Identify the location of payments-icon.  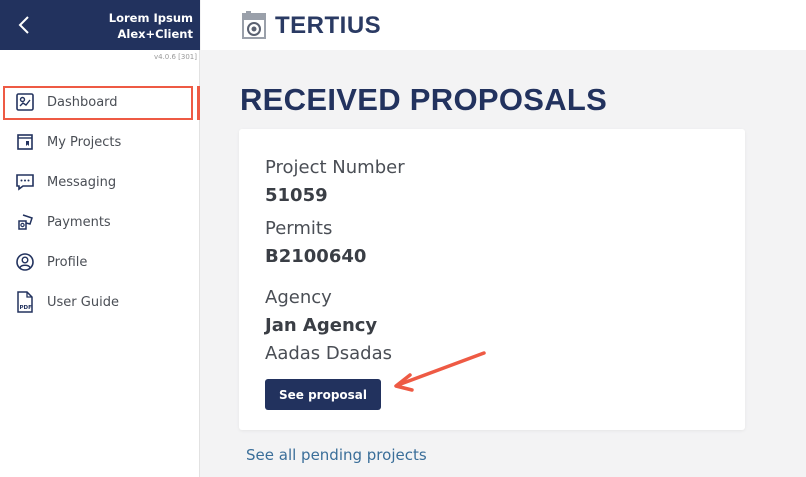
(25, 222).